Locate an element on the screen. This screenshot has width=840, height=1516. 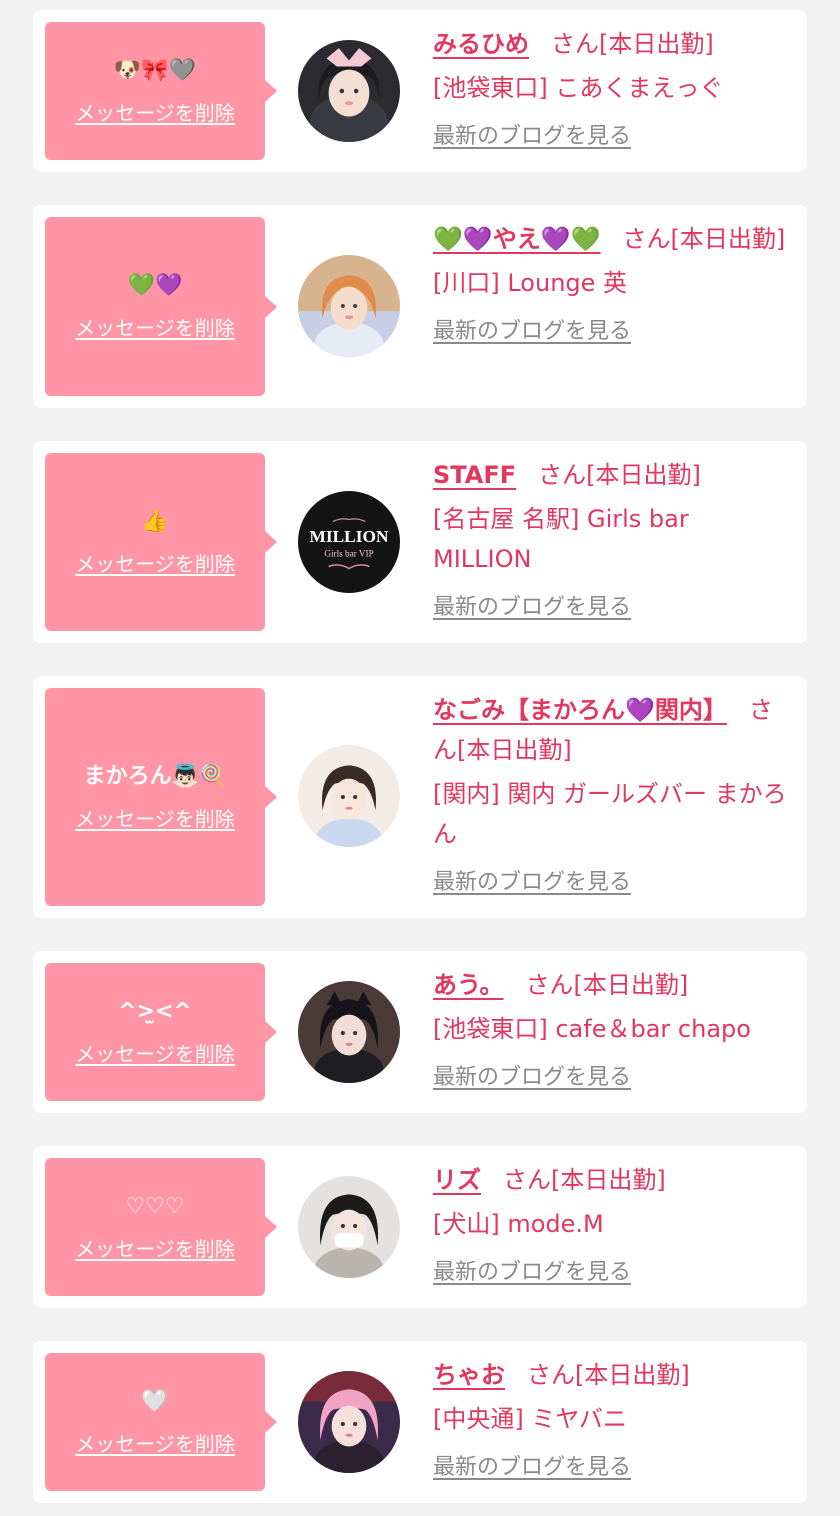
message-text: 💚💜 is located at coordinates (155, 285).